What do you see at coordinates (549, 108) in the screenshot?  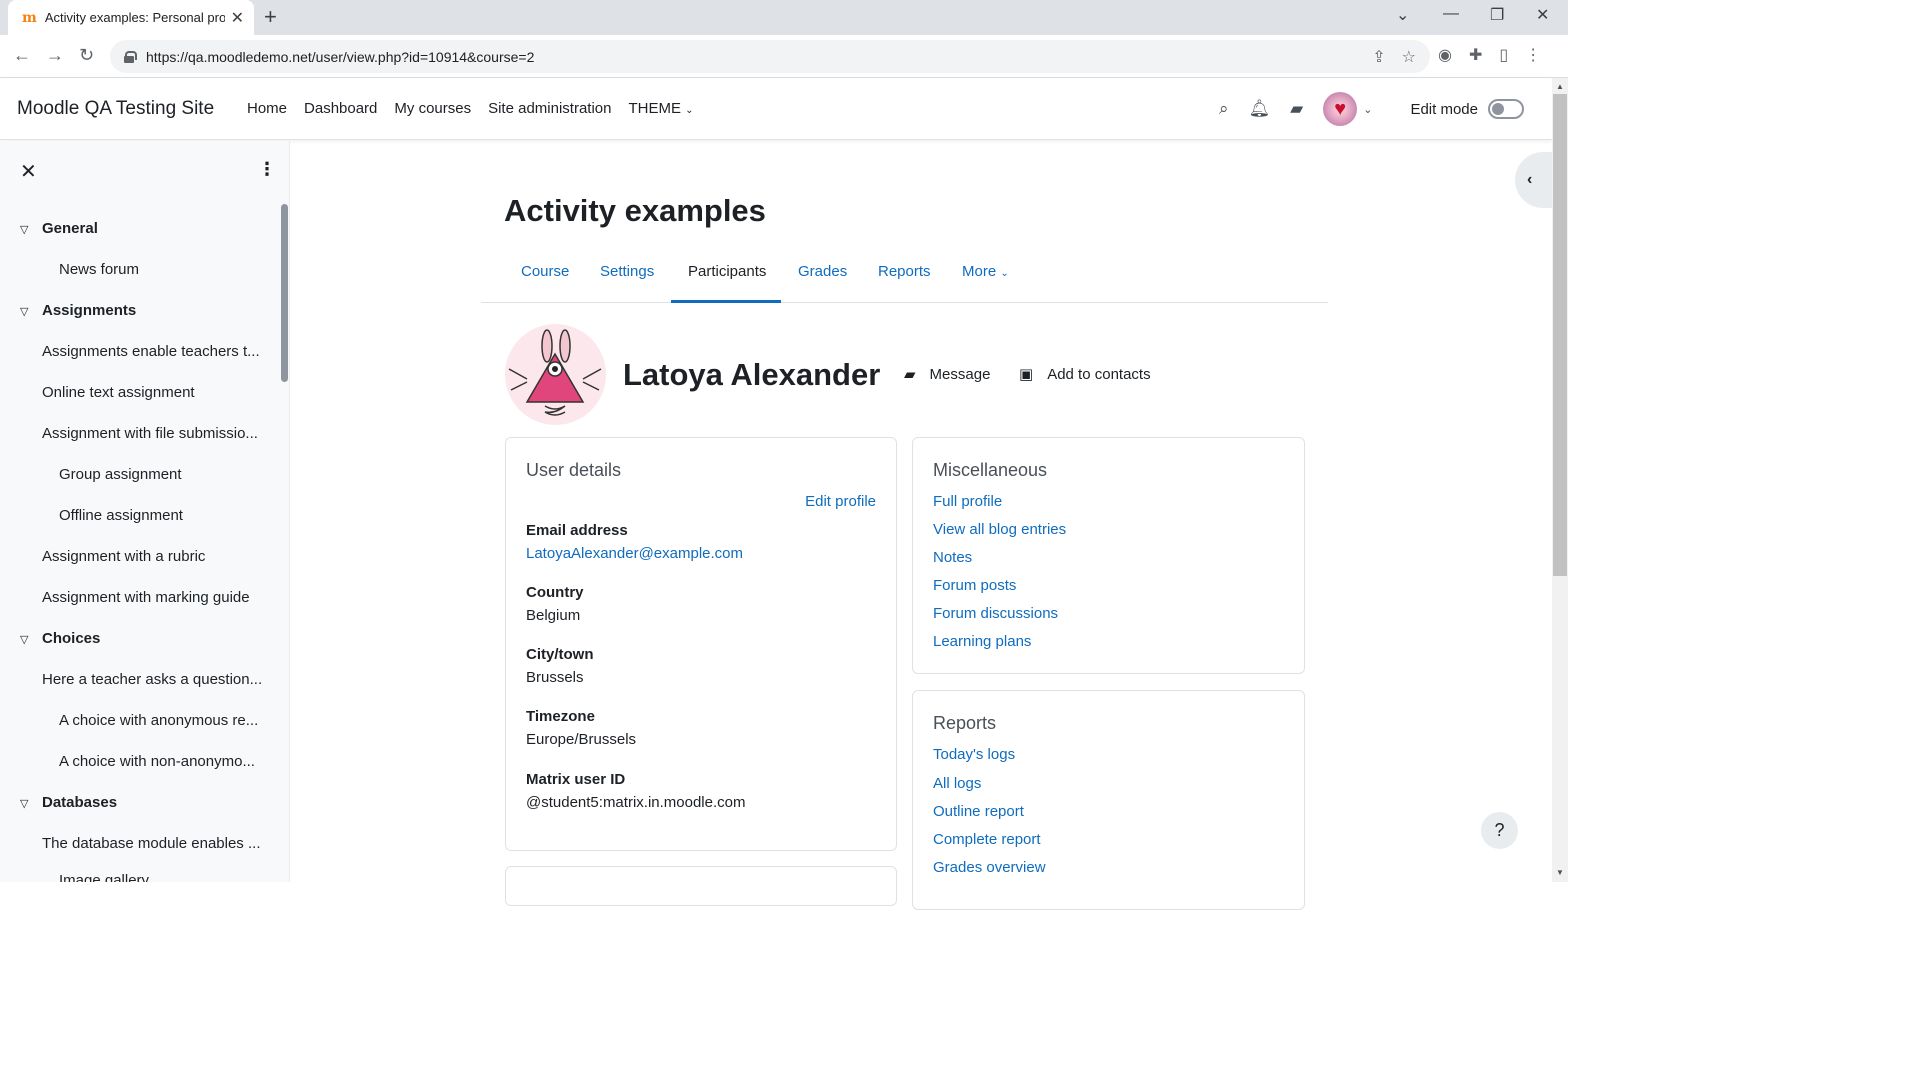 I see `nav-site-administration: Site administration` at bounding box center [549, 108].